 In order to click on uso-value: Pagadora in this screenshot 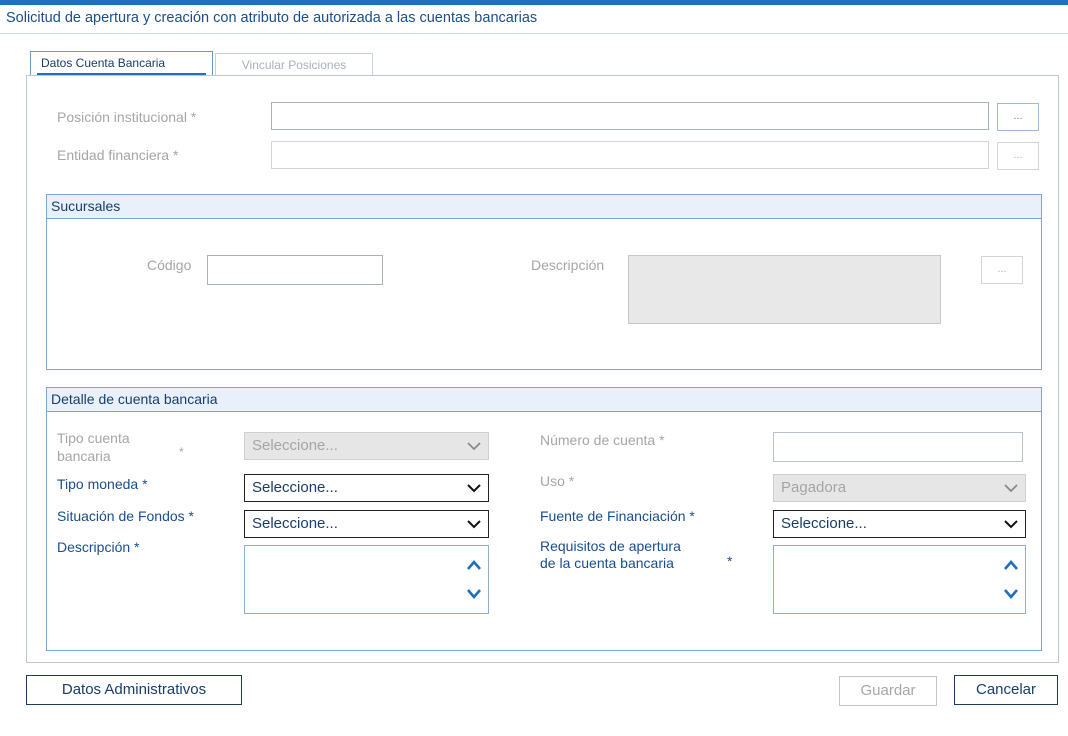, I will do `click(814, 487)`.